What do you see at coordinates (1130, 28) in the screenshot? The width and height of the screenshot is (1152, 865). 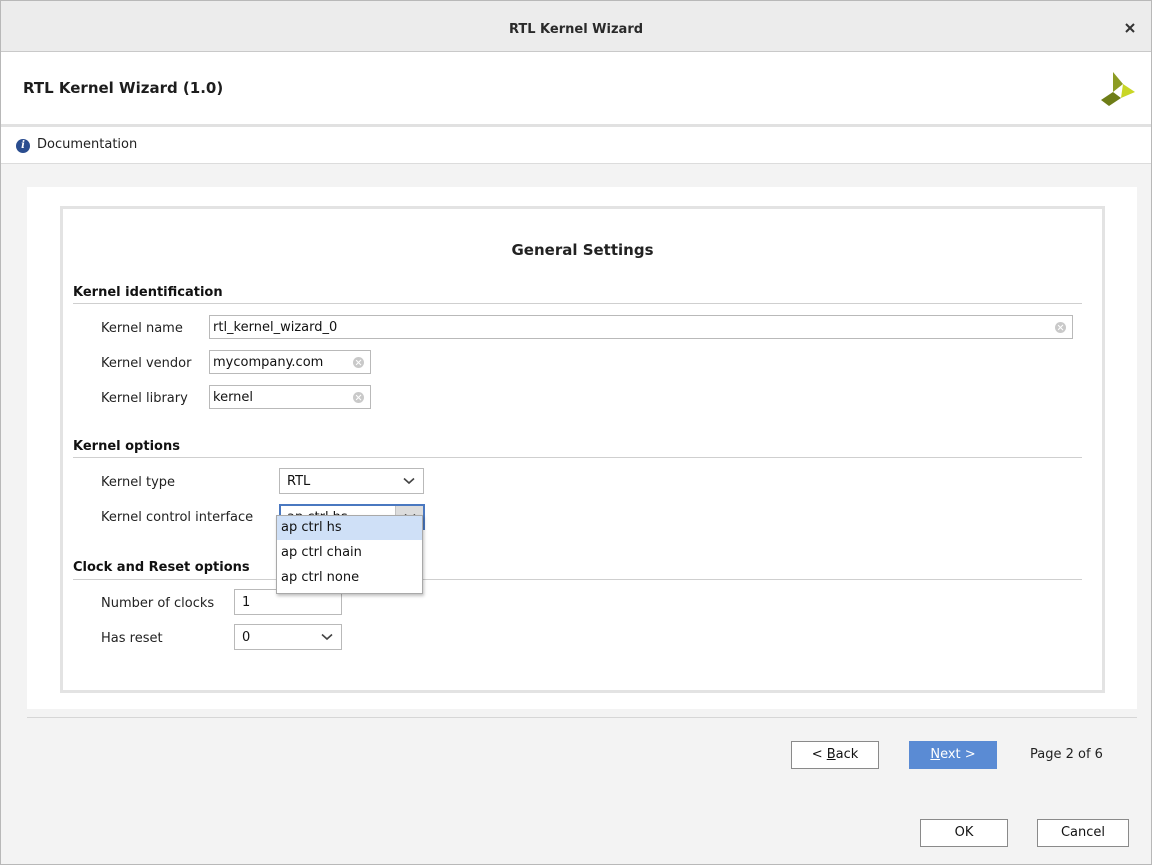 I see `close-icon` at bounding box center [1130, 28].